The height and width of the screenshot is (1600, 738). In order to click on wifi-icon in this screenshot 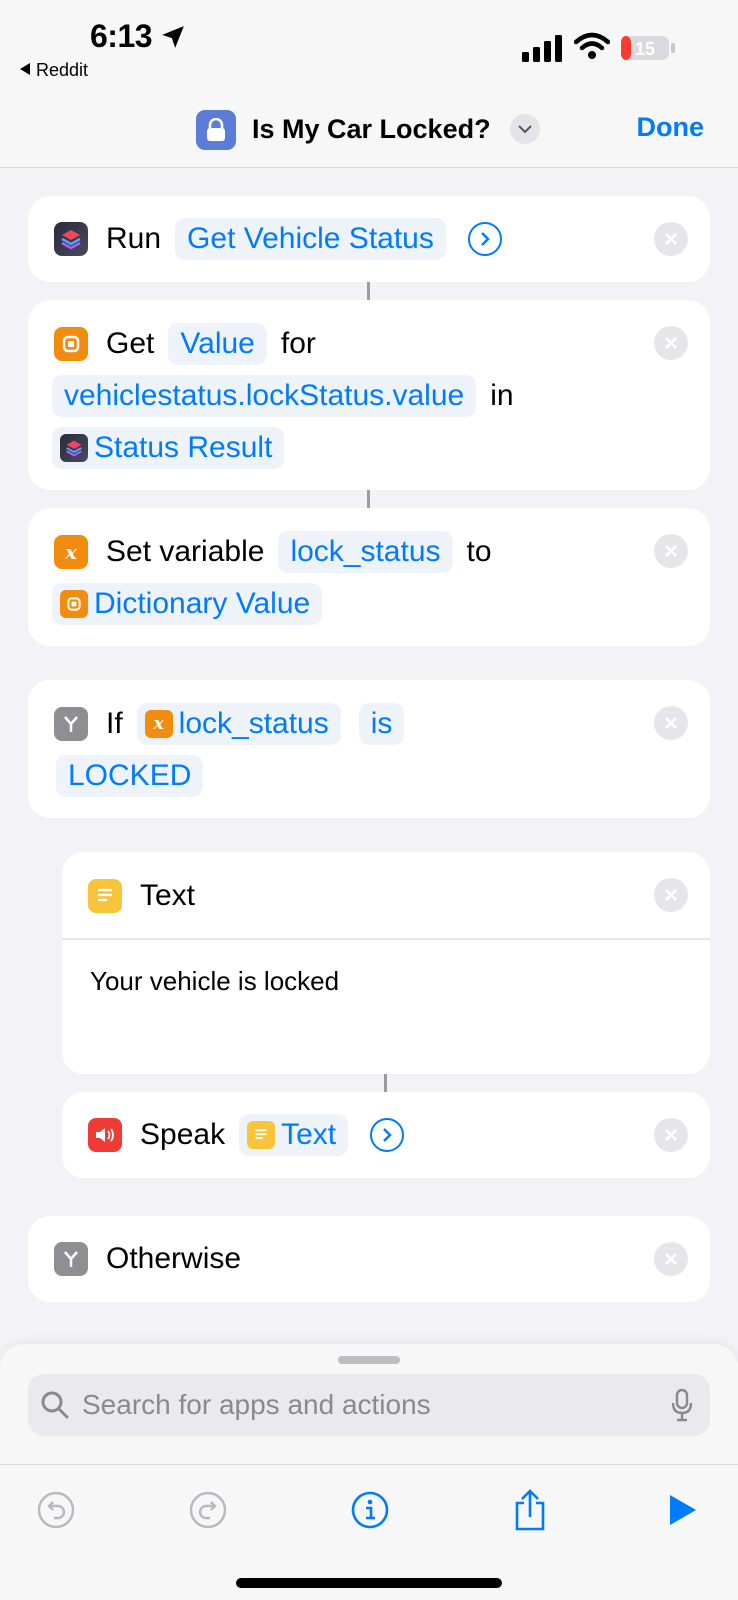, I will do `click(592, 45)`.